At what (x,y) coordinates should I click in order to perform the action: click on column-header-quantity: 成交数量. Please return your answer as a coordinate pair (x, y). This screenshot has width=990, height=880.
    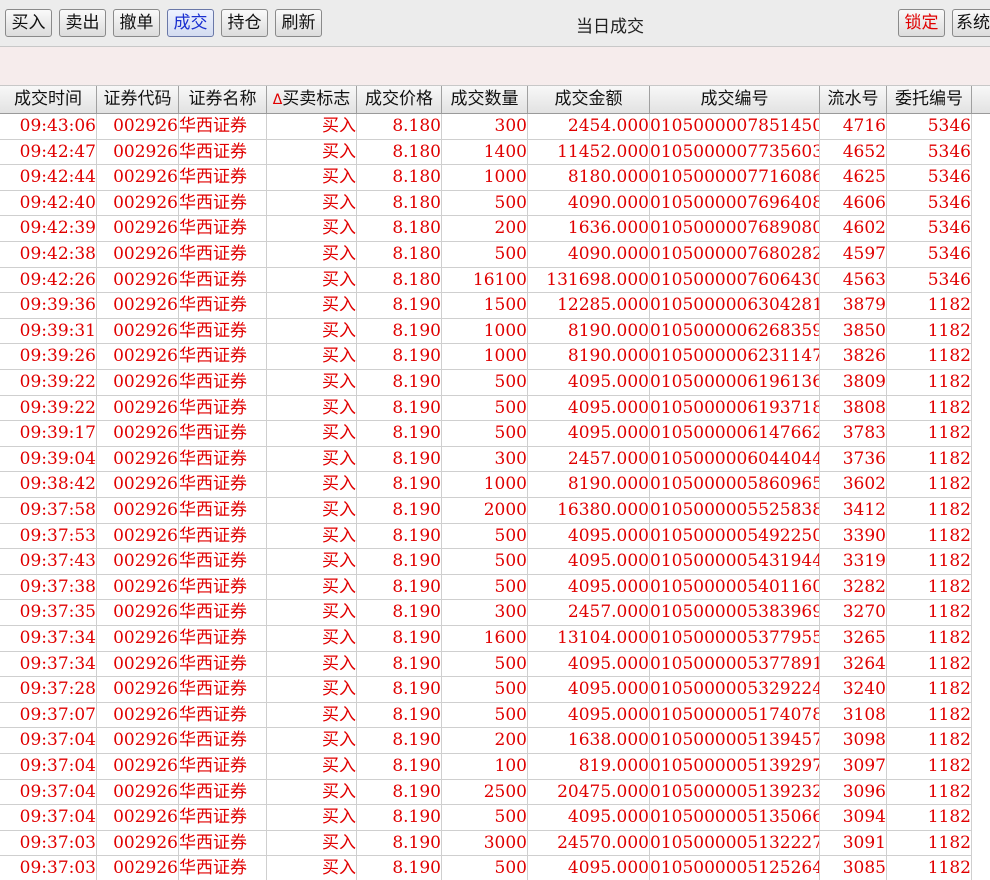
    Looking at the image, I should click on (485, 99).